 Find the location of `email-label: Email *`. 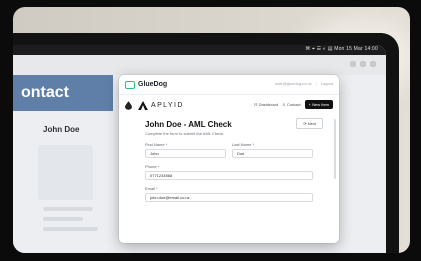

email-label: Email * is located at coordinates (151, 188).